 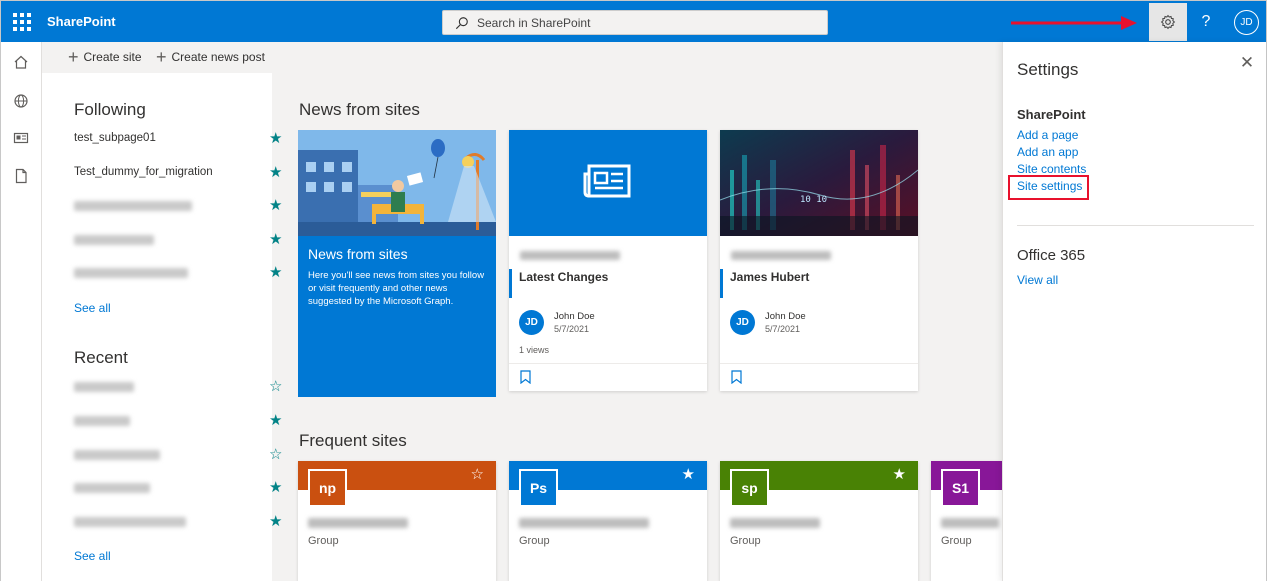 I want to click on news-section-title: News from sites, so click(x=359, y=109).